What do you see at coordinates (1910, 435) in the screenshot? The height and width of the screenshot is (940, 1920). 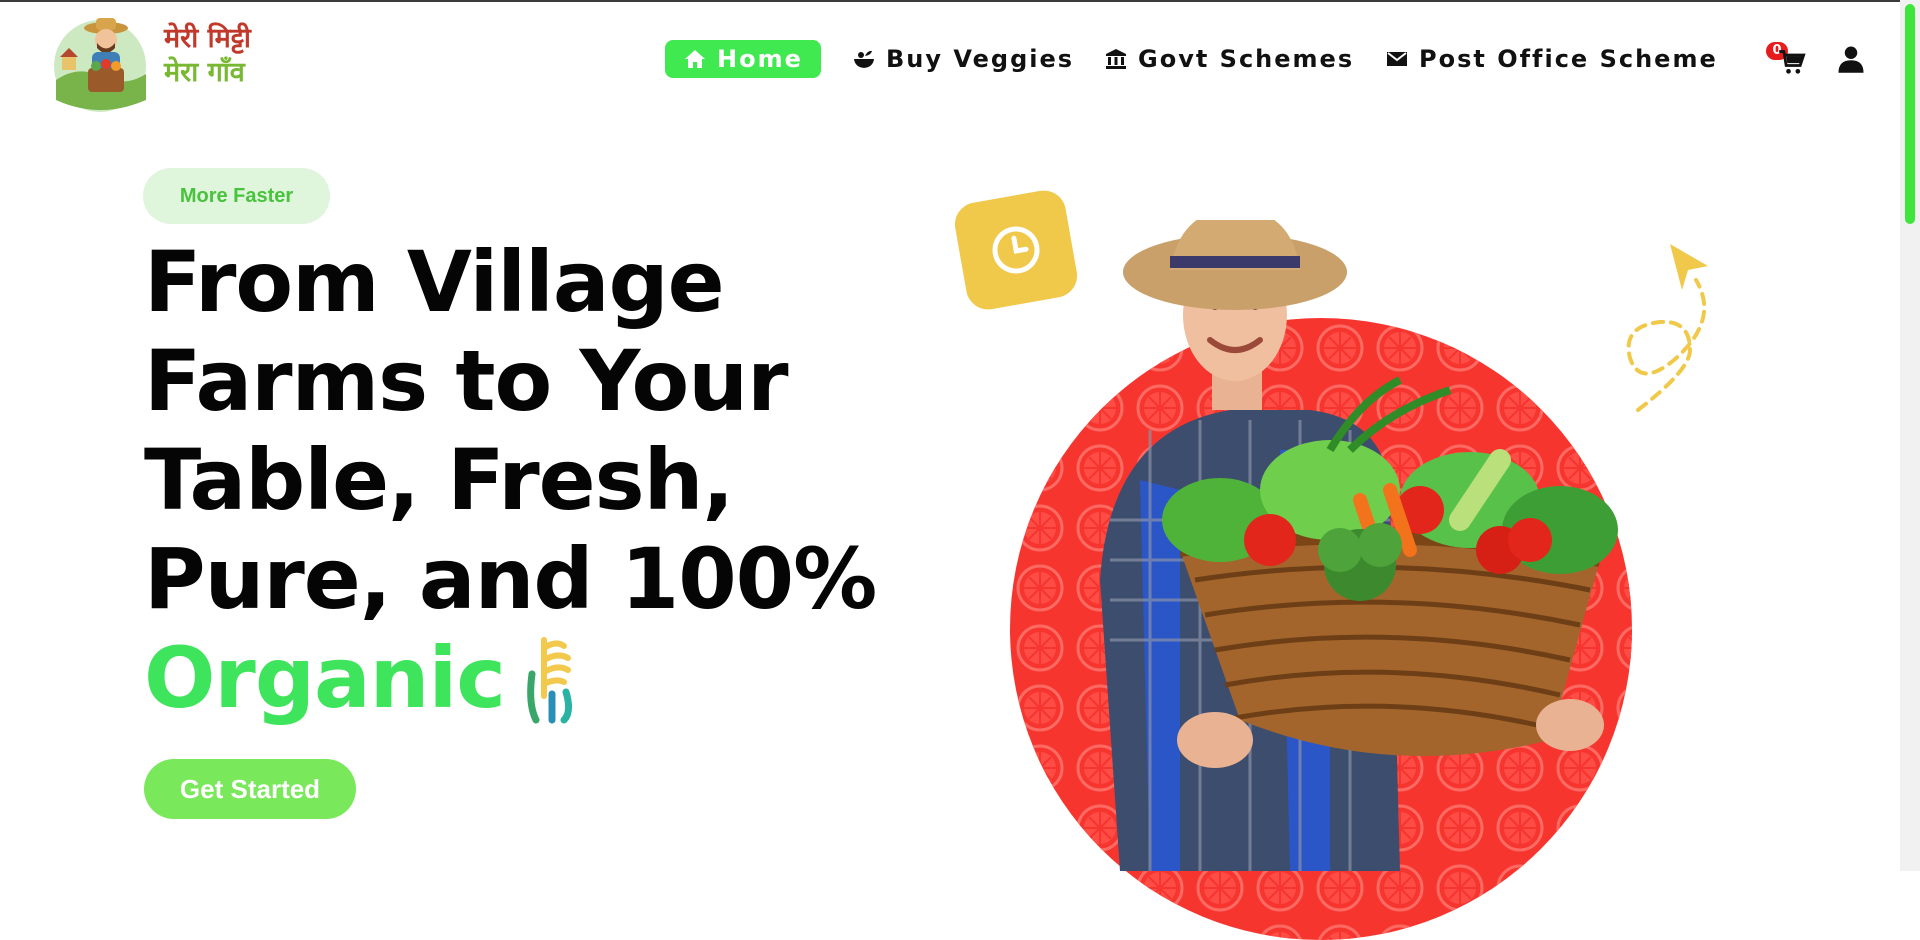 I see `page-scrollbar` at bounding box center [1910, 435].